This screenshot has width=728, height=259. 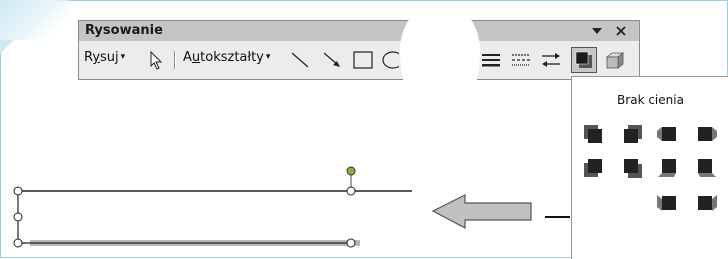 I want to click on autoshapes-label-accel: u, so click(x=196, y=57).